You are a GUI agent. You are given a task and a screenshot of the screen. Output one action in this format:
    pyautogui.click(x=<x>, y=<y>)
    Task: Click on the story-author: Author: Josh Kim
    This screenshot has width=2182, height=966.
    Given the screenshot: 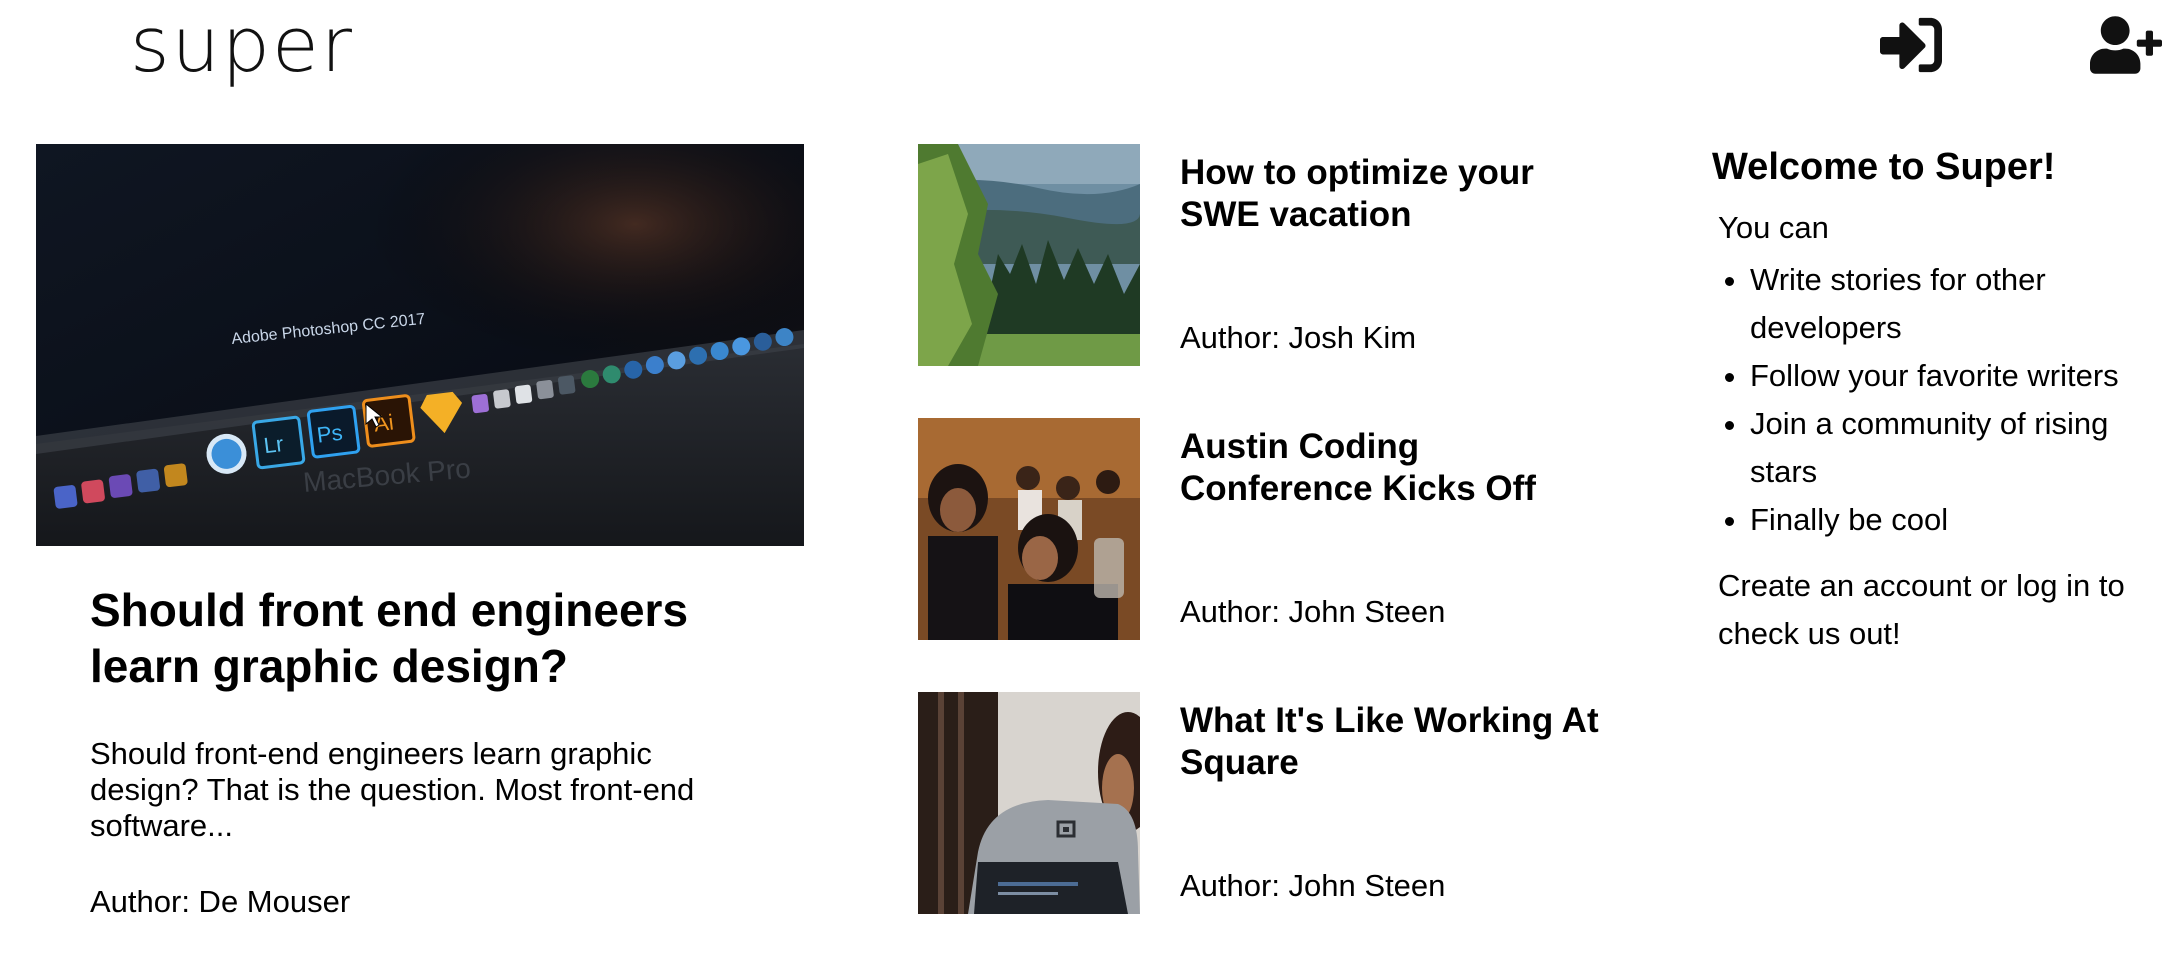 What is the action you would take?
    pyautogui.click(x=1298, y=337)
    